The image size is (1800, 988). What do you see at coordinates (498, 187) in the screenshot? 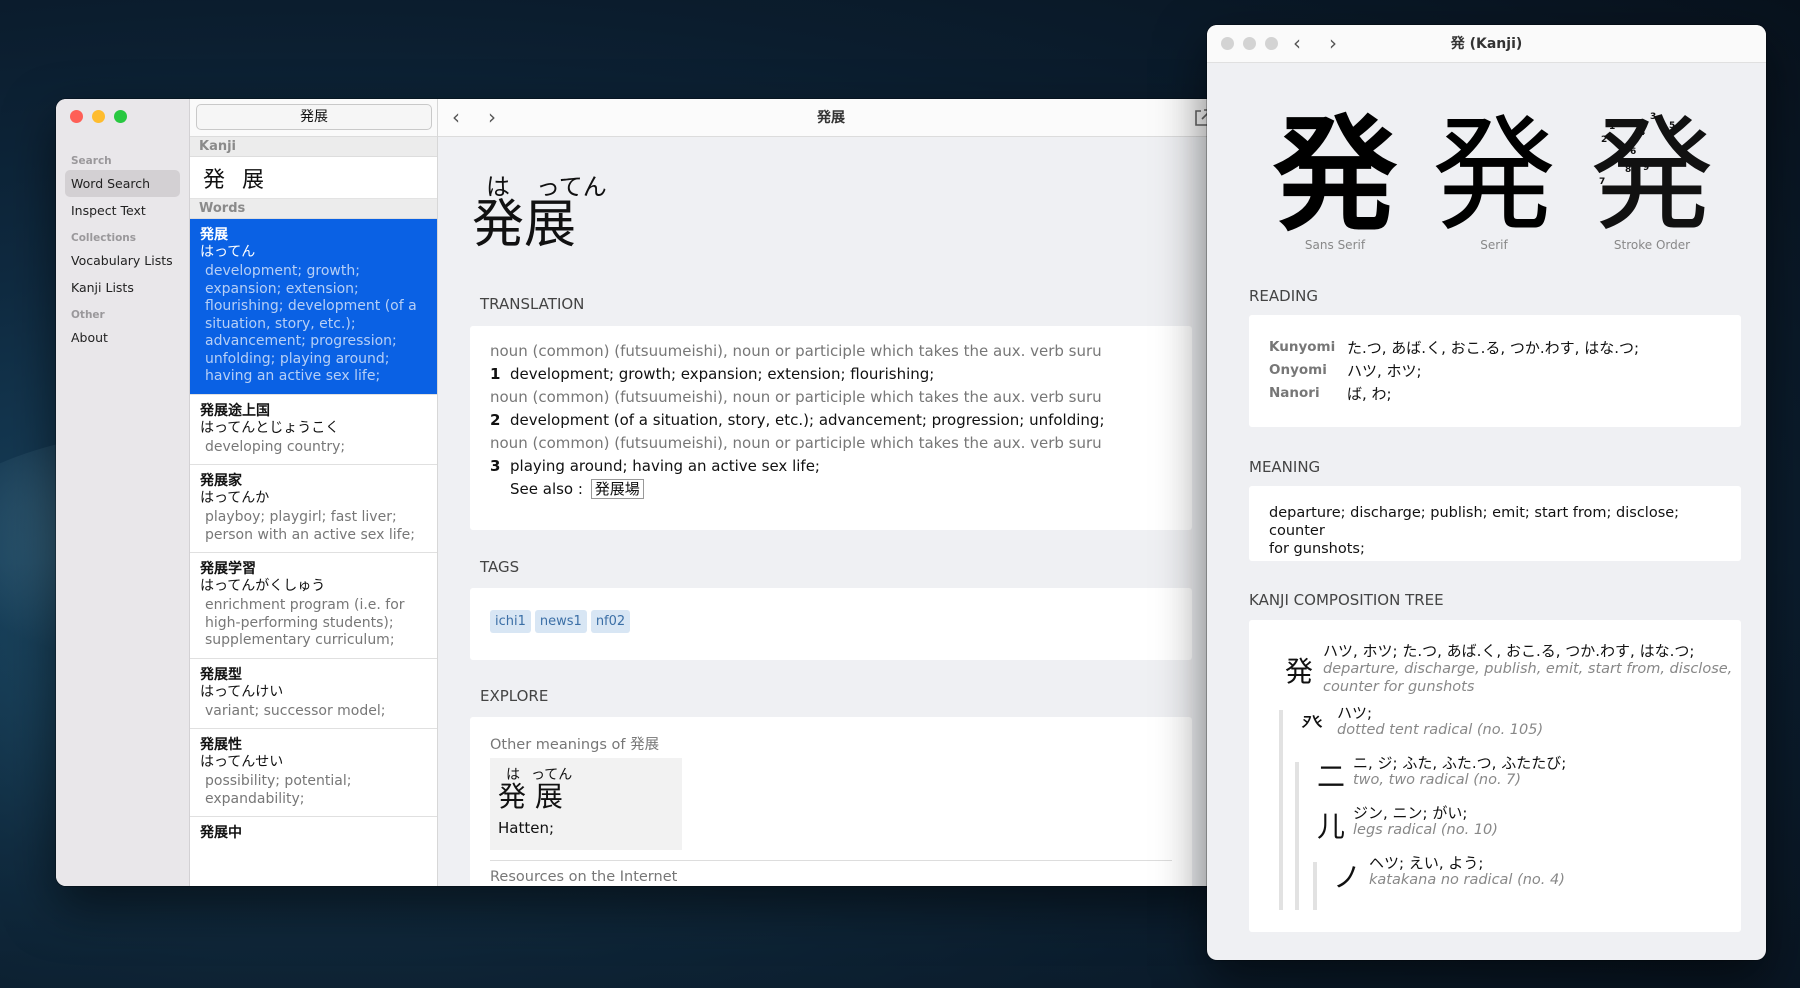
I see `headword-furigana: は` at bounding box center [498, 187].